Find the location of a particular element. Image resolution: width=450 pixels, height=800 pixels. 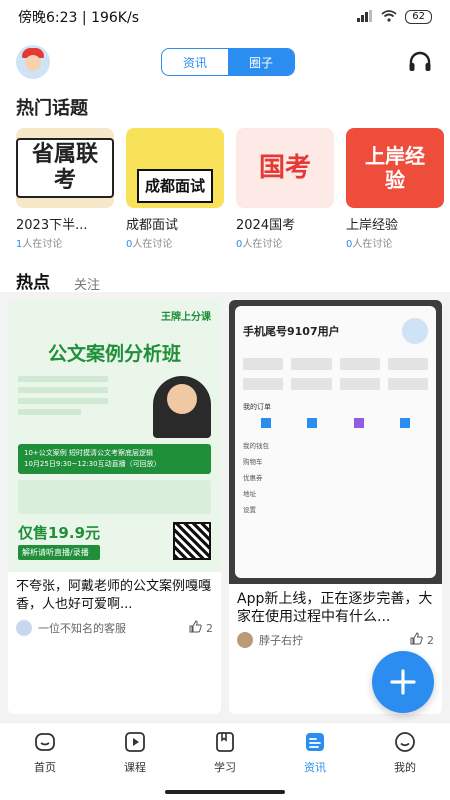

tab-news: 资讯 is located at coordinates (195, 62).